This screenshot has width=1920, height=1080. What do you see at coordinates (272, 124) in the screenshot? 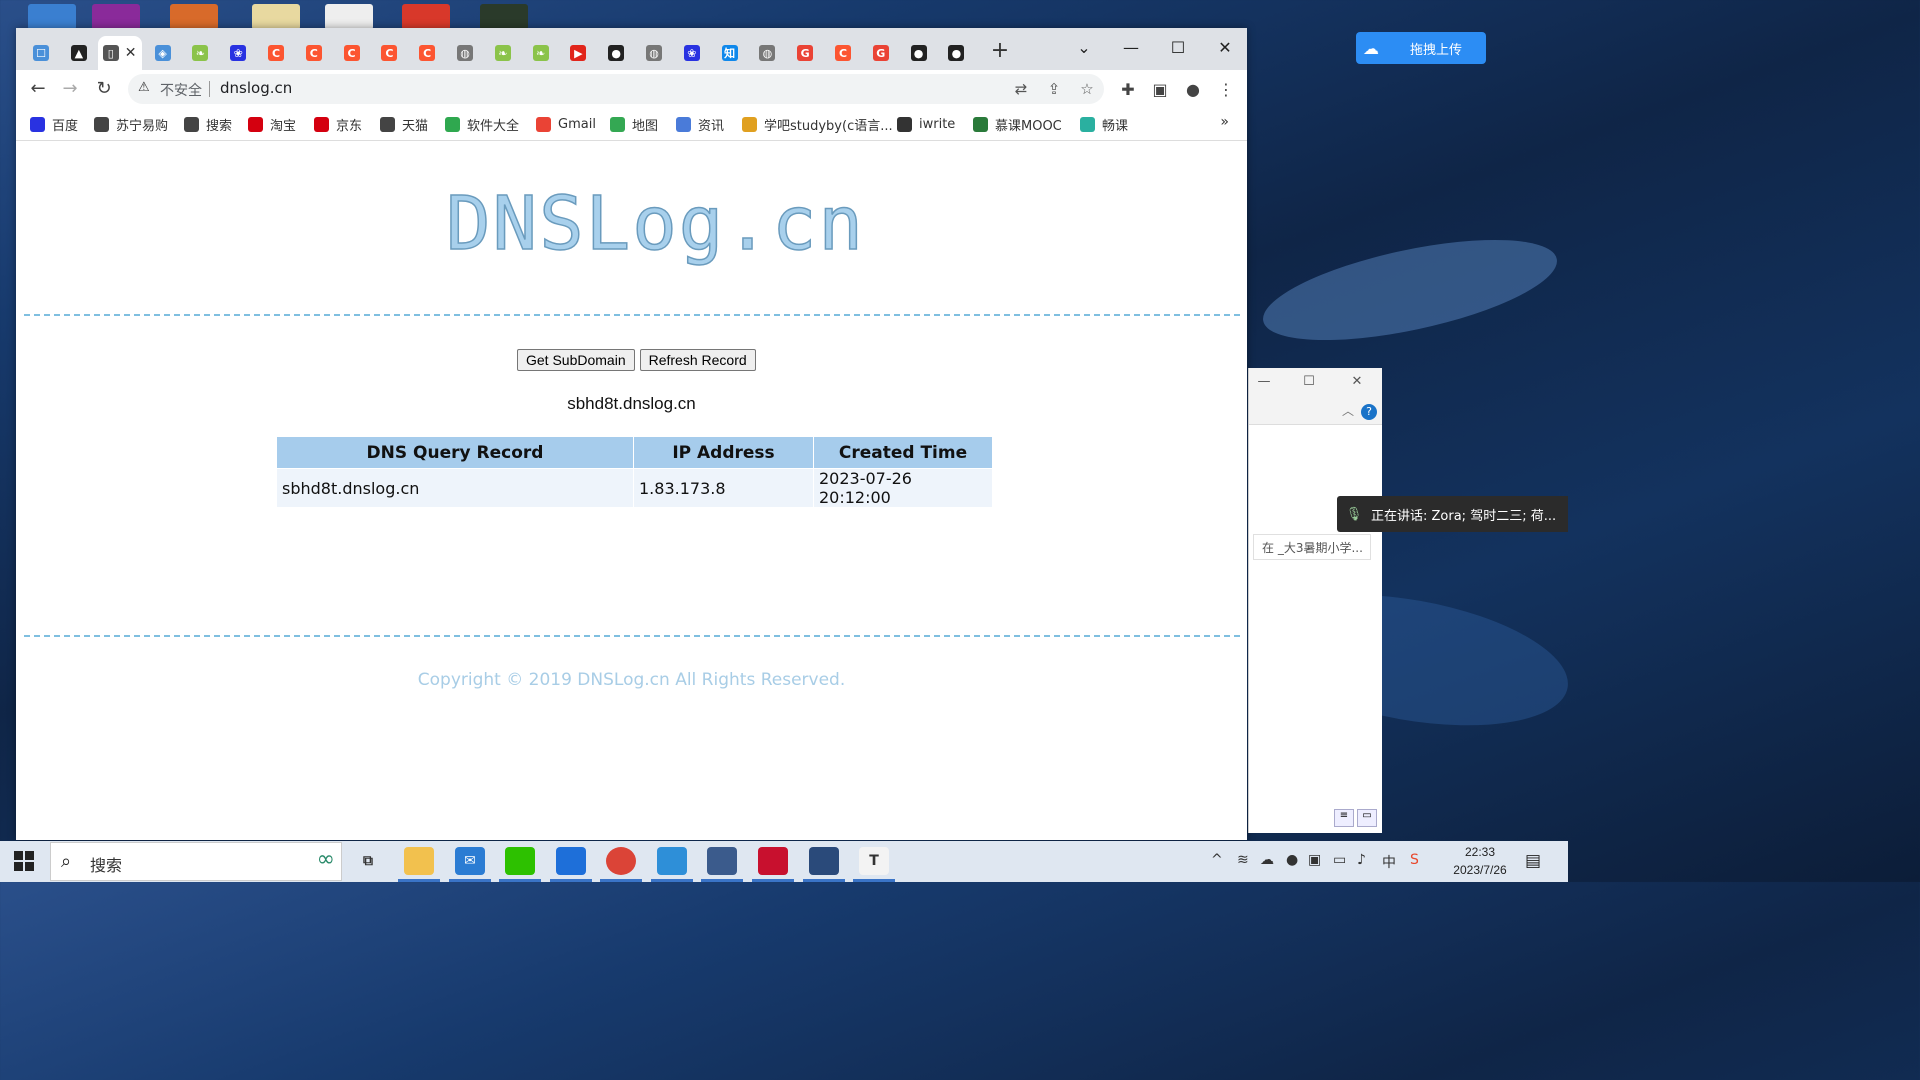
I see `bookmark-item: 淘宝` at bounding box center [272, 124].